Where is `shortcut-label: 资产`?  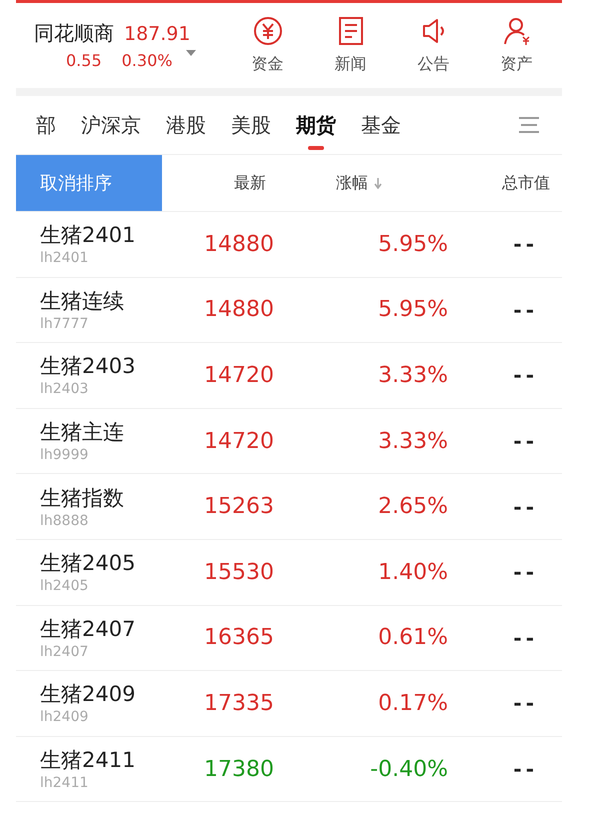 shortcut-label: 资产 is located at coordinates (516, 64).